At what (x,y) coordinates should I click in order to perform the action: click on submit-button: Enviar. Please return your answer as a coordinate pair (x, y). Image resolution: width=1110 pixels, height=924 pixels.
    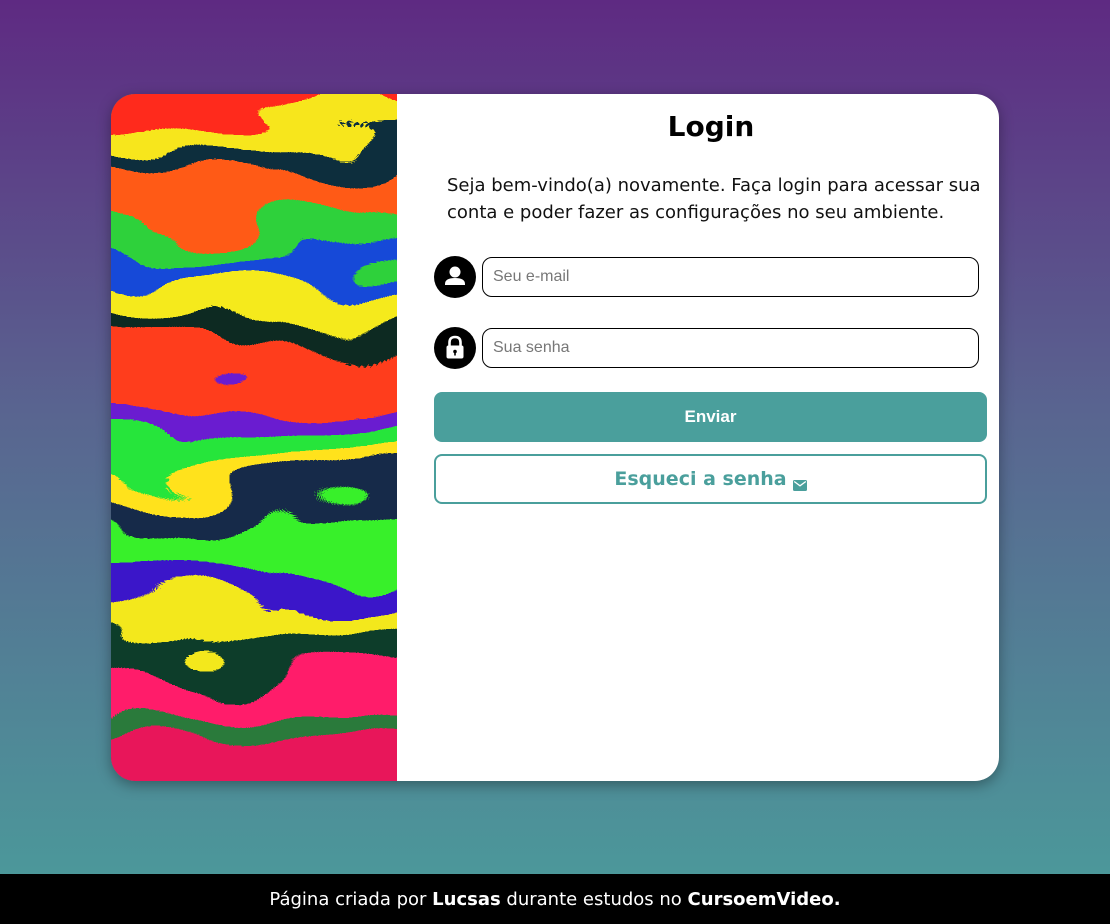
    Looking at the image, I should click on (710, 417).